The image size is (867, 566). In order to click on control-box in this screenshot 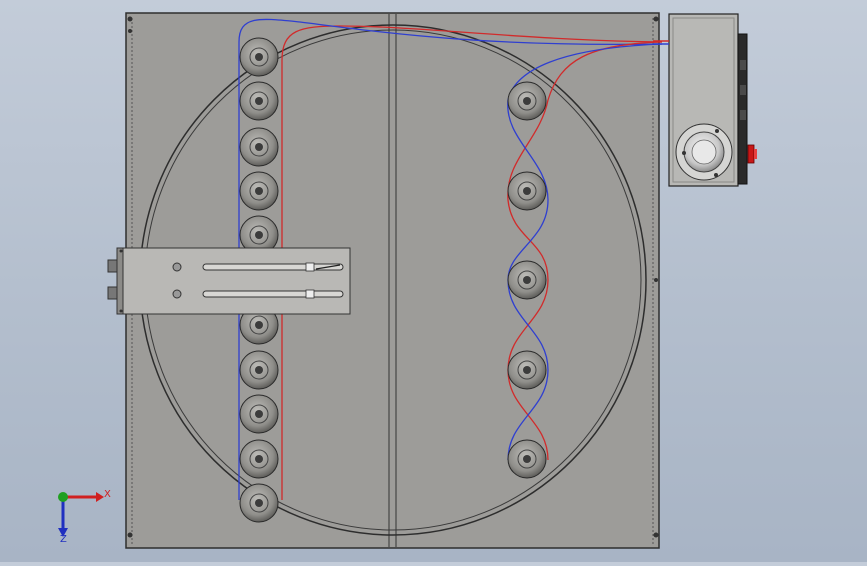, I will do `click(705, 100)`.